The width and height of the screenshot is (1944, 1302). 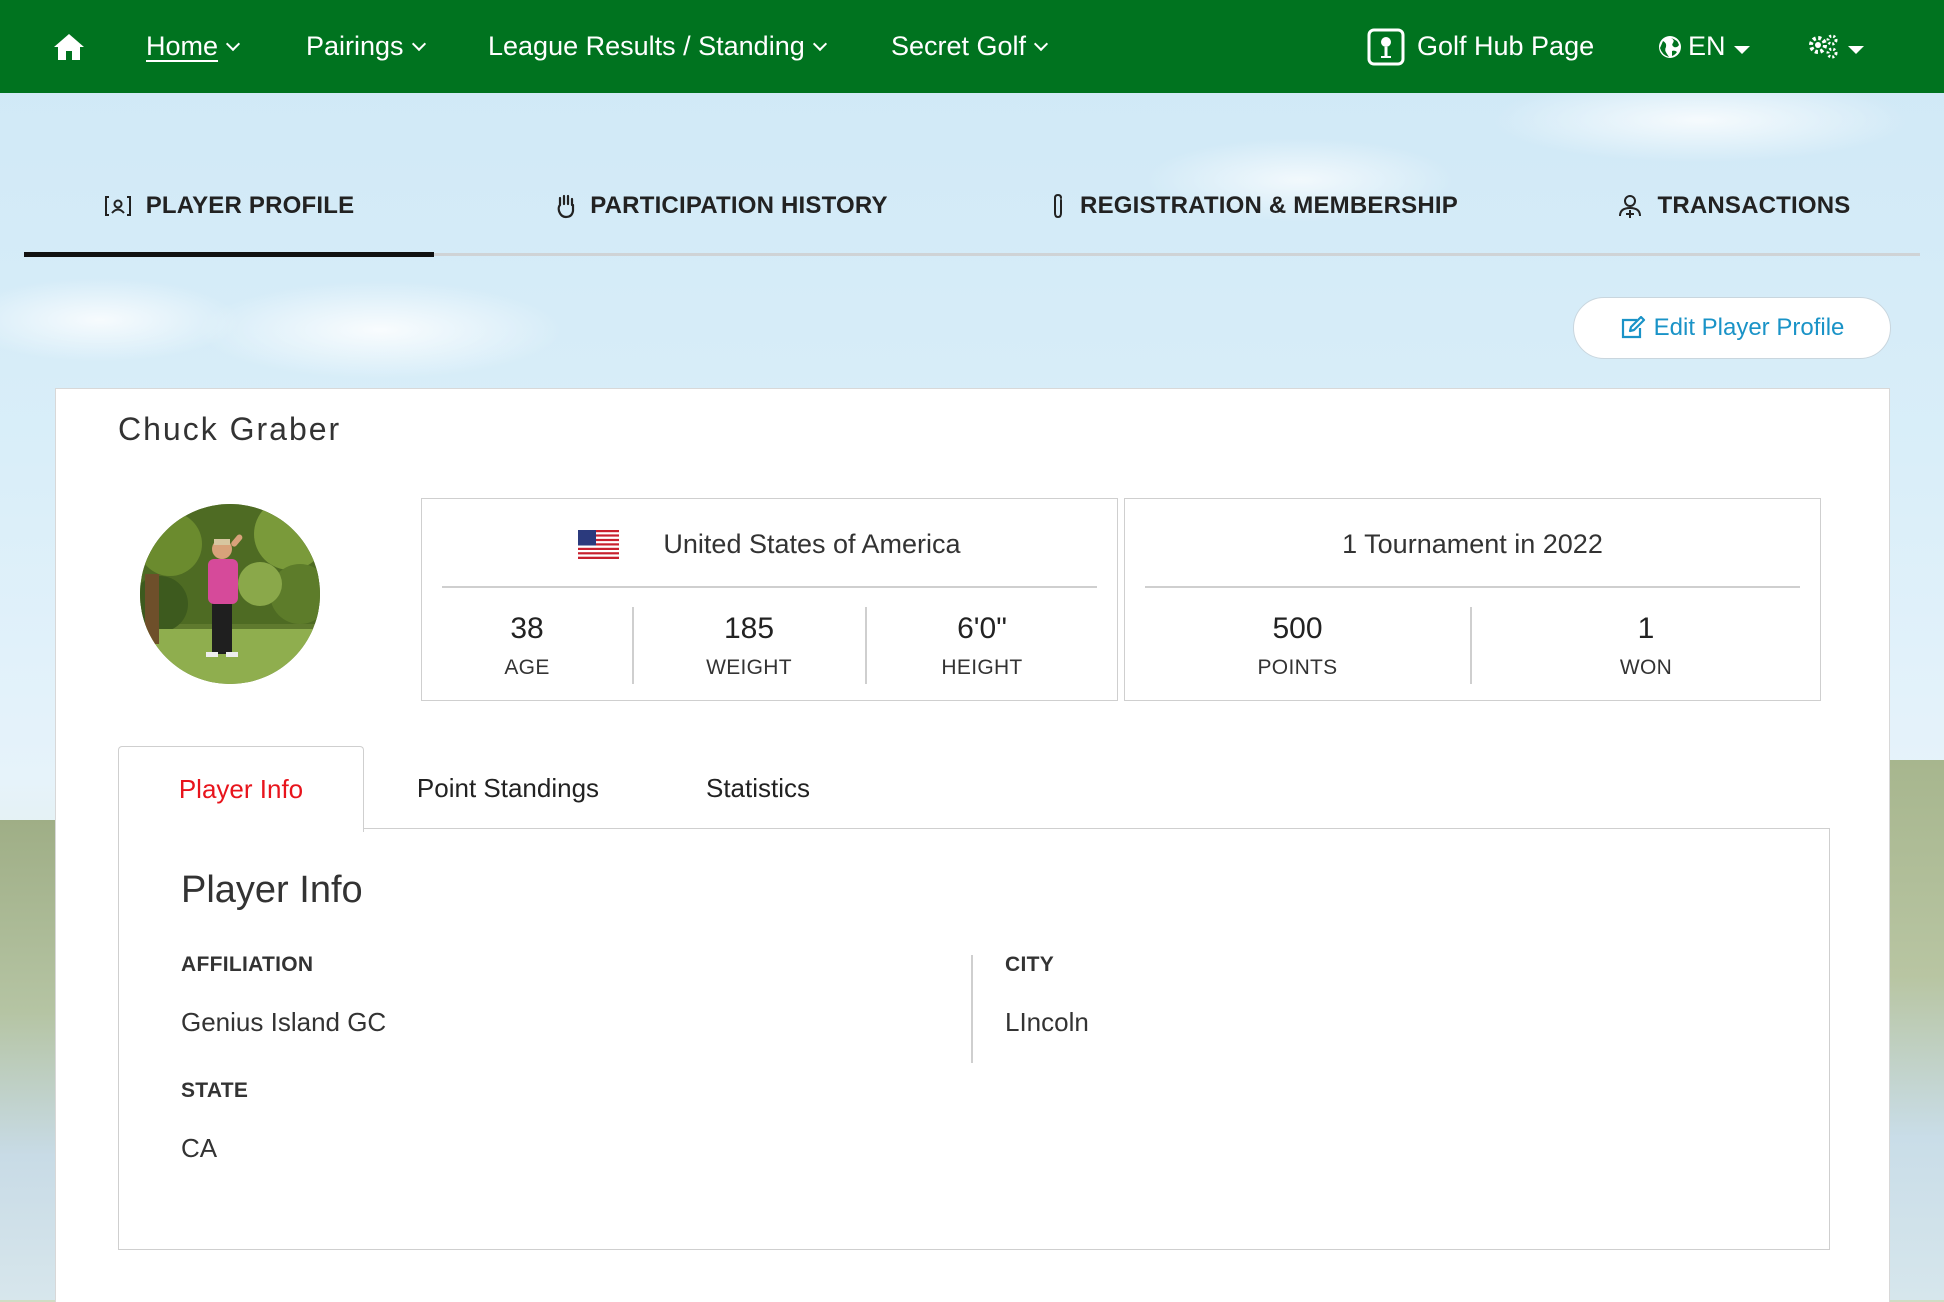 What do you see at coordinates (1386, 47) in the screenshot?
I see `golf-hub-icon` at bounding box center [1386, 47].